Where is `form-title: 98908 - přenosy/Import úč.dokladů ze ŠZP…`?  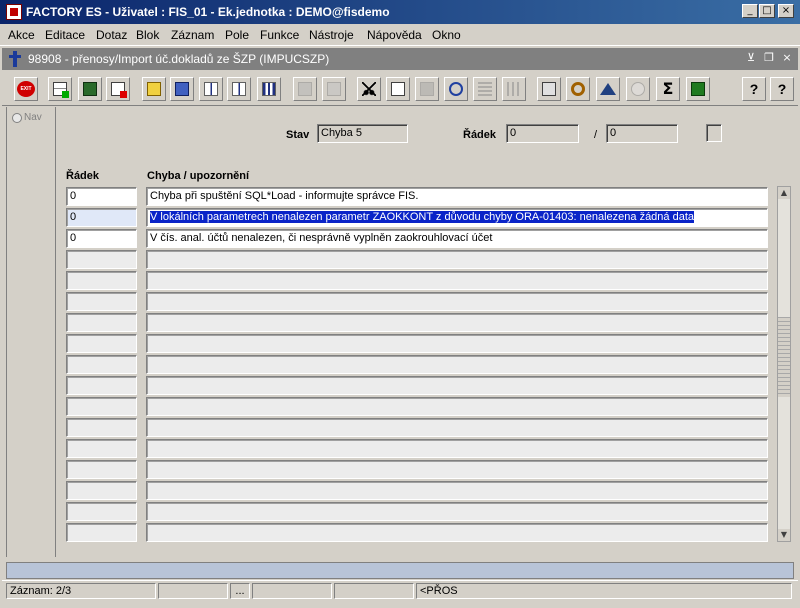
form-title: 98908 - přenosy/Import úč.dokladů ze ŠZP… is located at coordinates (179, 59).